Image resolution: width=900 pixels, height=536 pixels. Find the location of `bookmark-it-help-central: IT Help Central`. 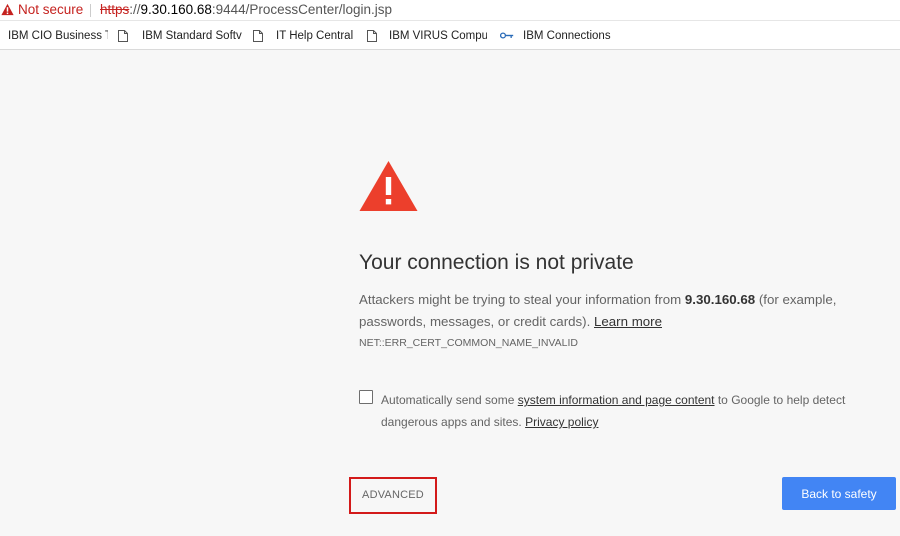

bookmark-it-help-central: IT Help Central is located at coordinates (305, 35).